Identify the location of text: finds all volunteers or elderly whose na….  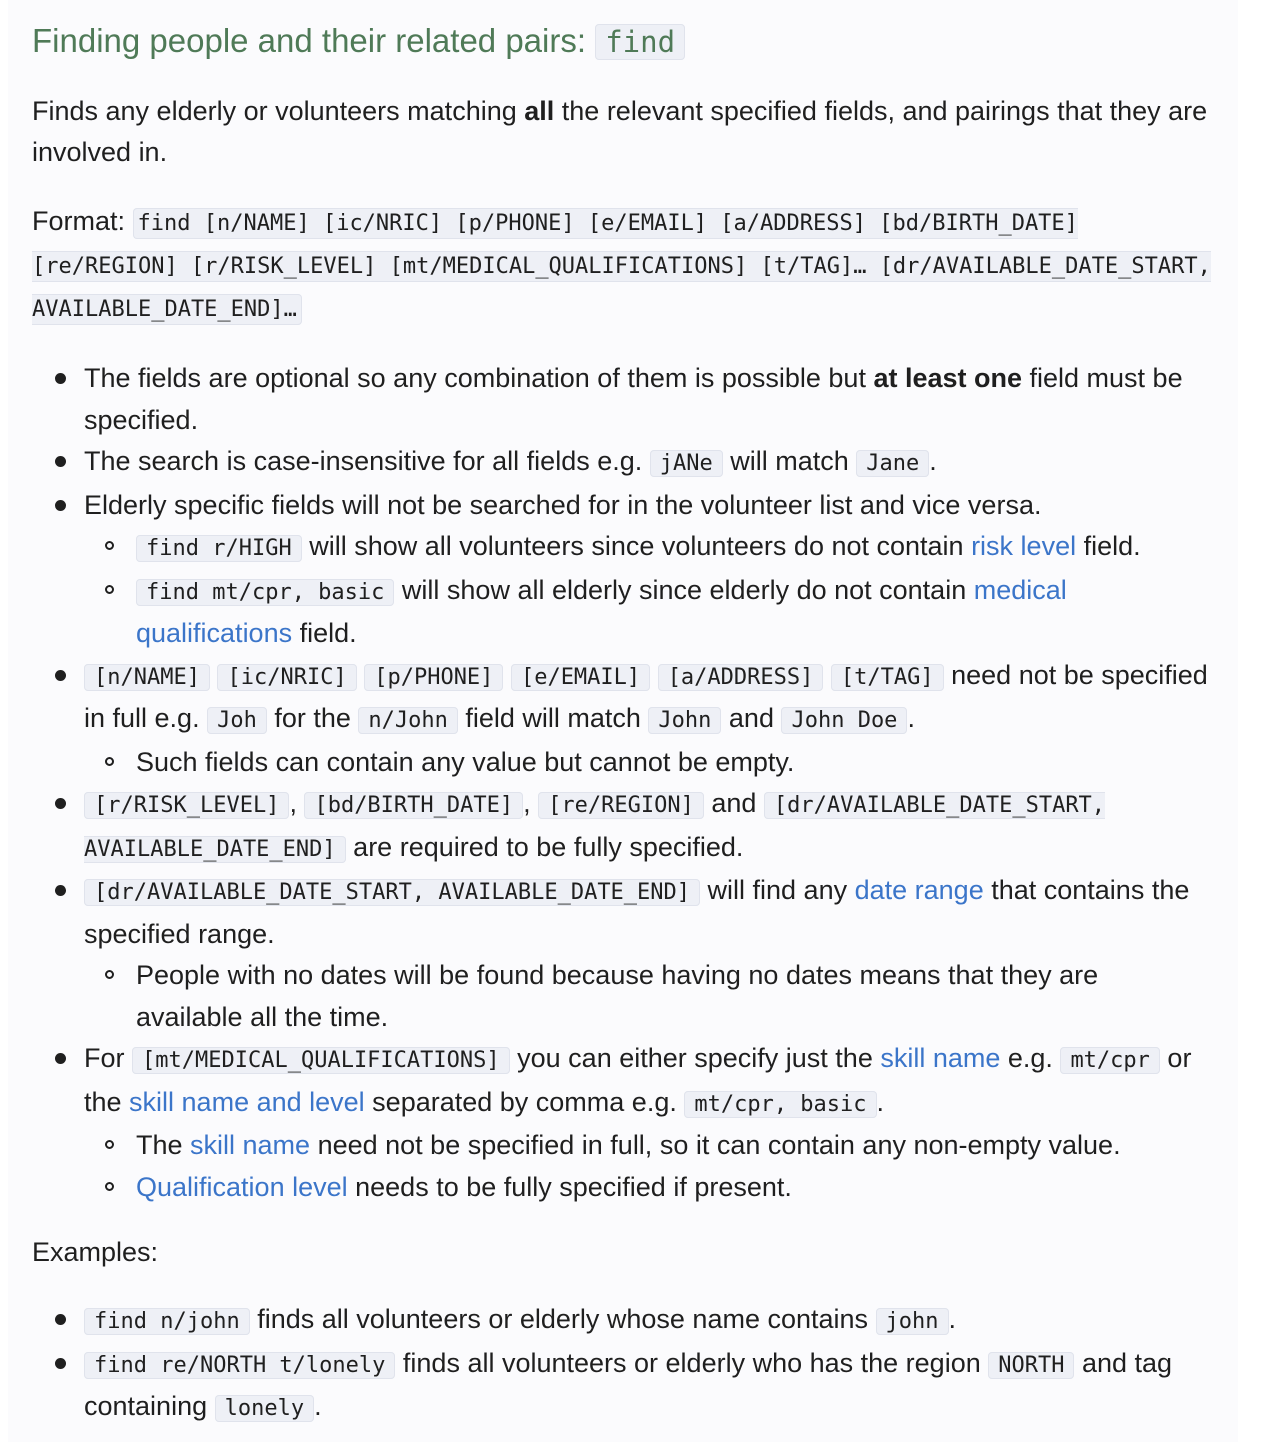
(562, 1319).